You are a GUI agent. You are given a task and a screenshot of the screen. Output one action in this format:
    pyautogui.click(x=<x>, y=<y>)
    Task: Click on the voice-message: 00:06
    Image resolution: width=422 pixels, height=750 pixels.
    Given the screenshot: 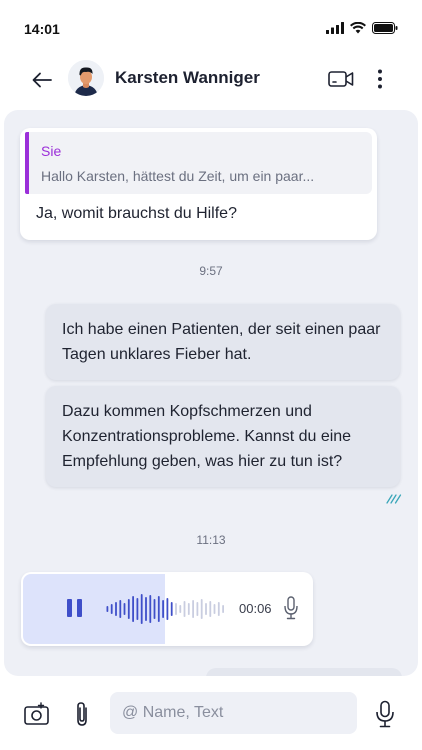 What is the action you would take?
    pyautogui.click(x=167, y=609)
    